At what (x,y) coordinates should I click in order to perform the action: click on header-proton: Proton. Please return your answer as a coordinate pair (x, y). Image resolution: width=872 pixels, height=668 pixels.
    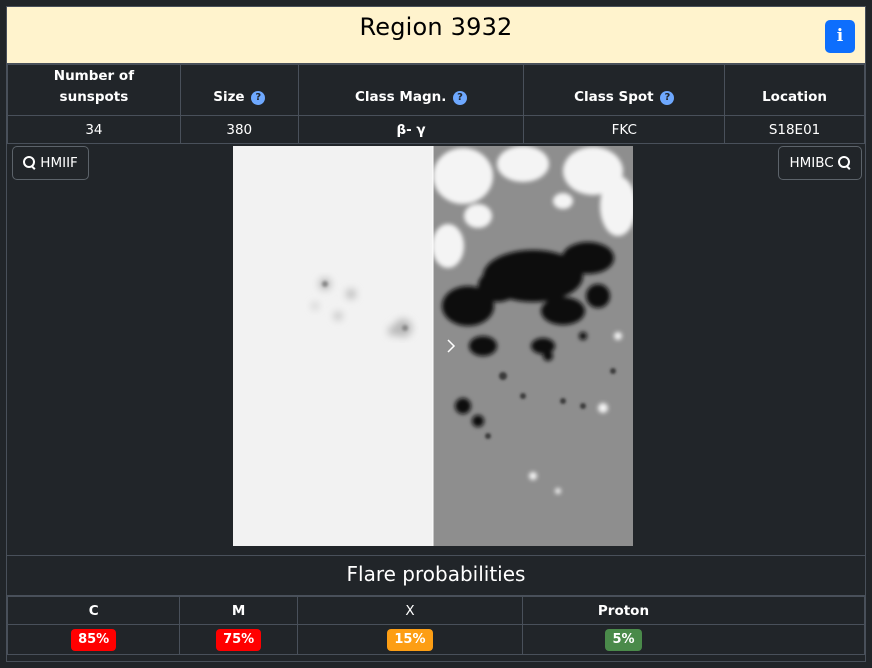
    Looking at the image, I should click on (693, 610).